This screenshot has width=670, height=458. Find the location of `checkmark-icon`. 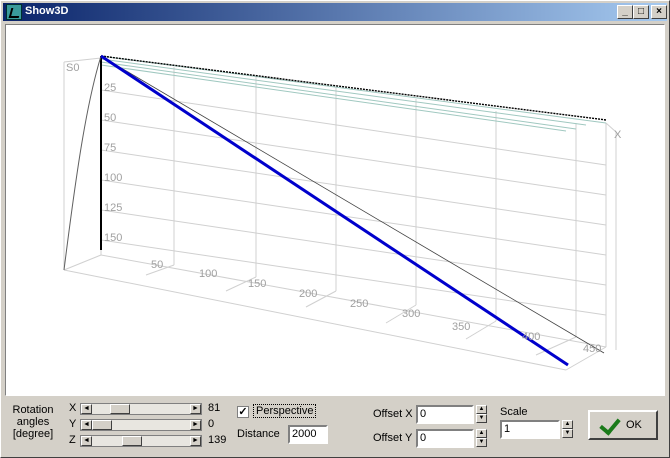

checkmark-icon is located at coordinates (610, 424).